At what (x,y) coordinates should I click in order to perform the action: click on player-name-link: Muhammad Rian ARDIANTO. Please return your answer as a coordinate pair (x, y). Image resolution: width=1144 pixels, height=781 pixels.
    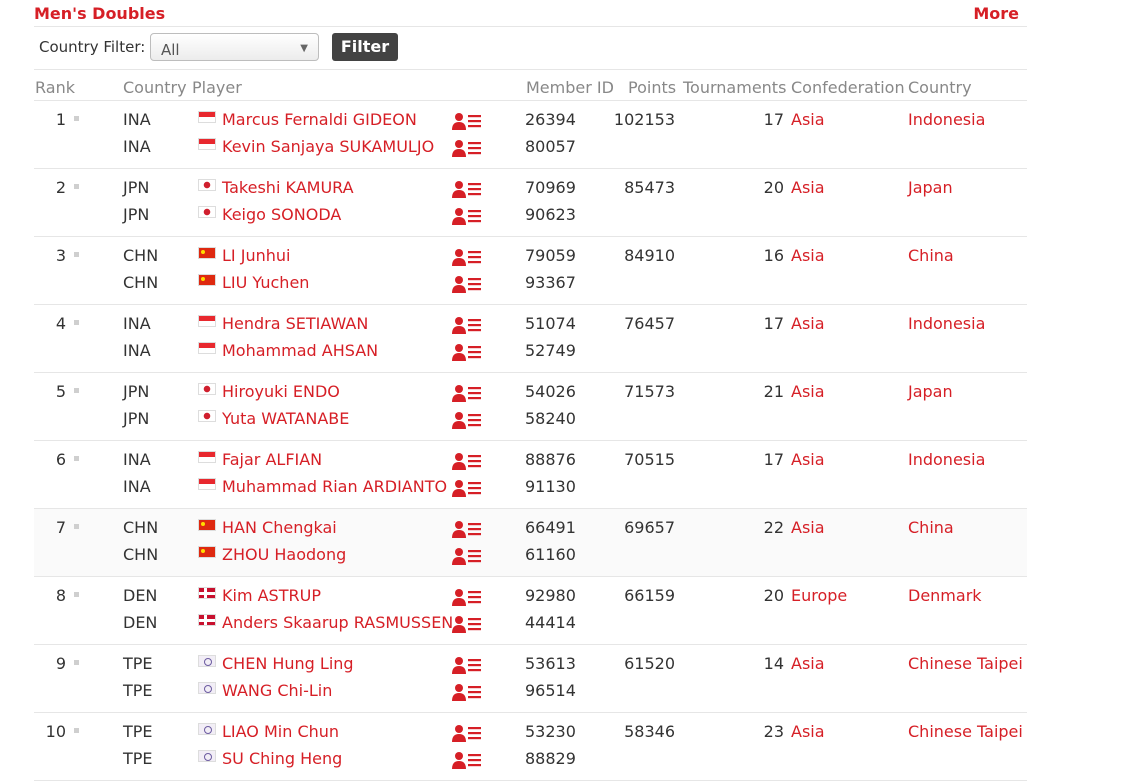
    Looking at the image, I should click on (334, 486).